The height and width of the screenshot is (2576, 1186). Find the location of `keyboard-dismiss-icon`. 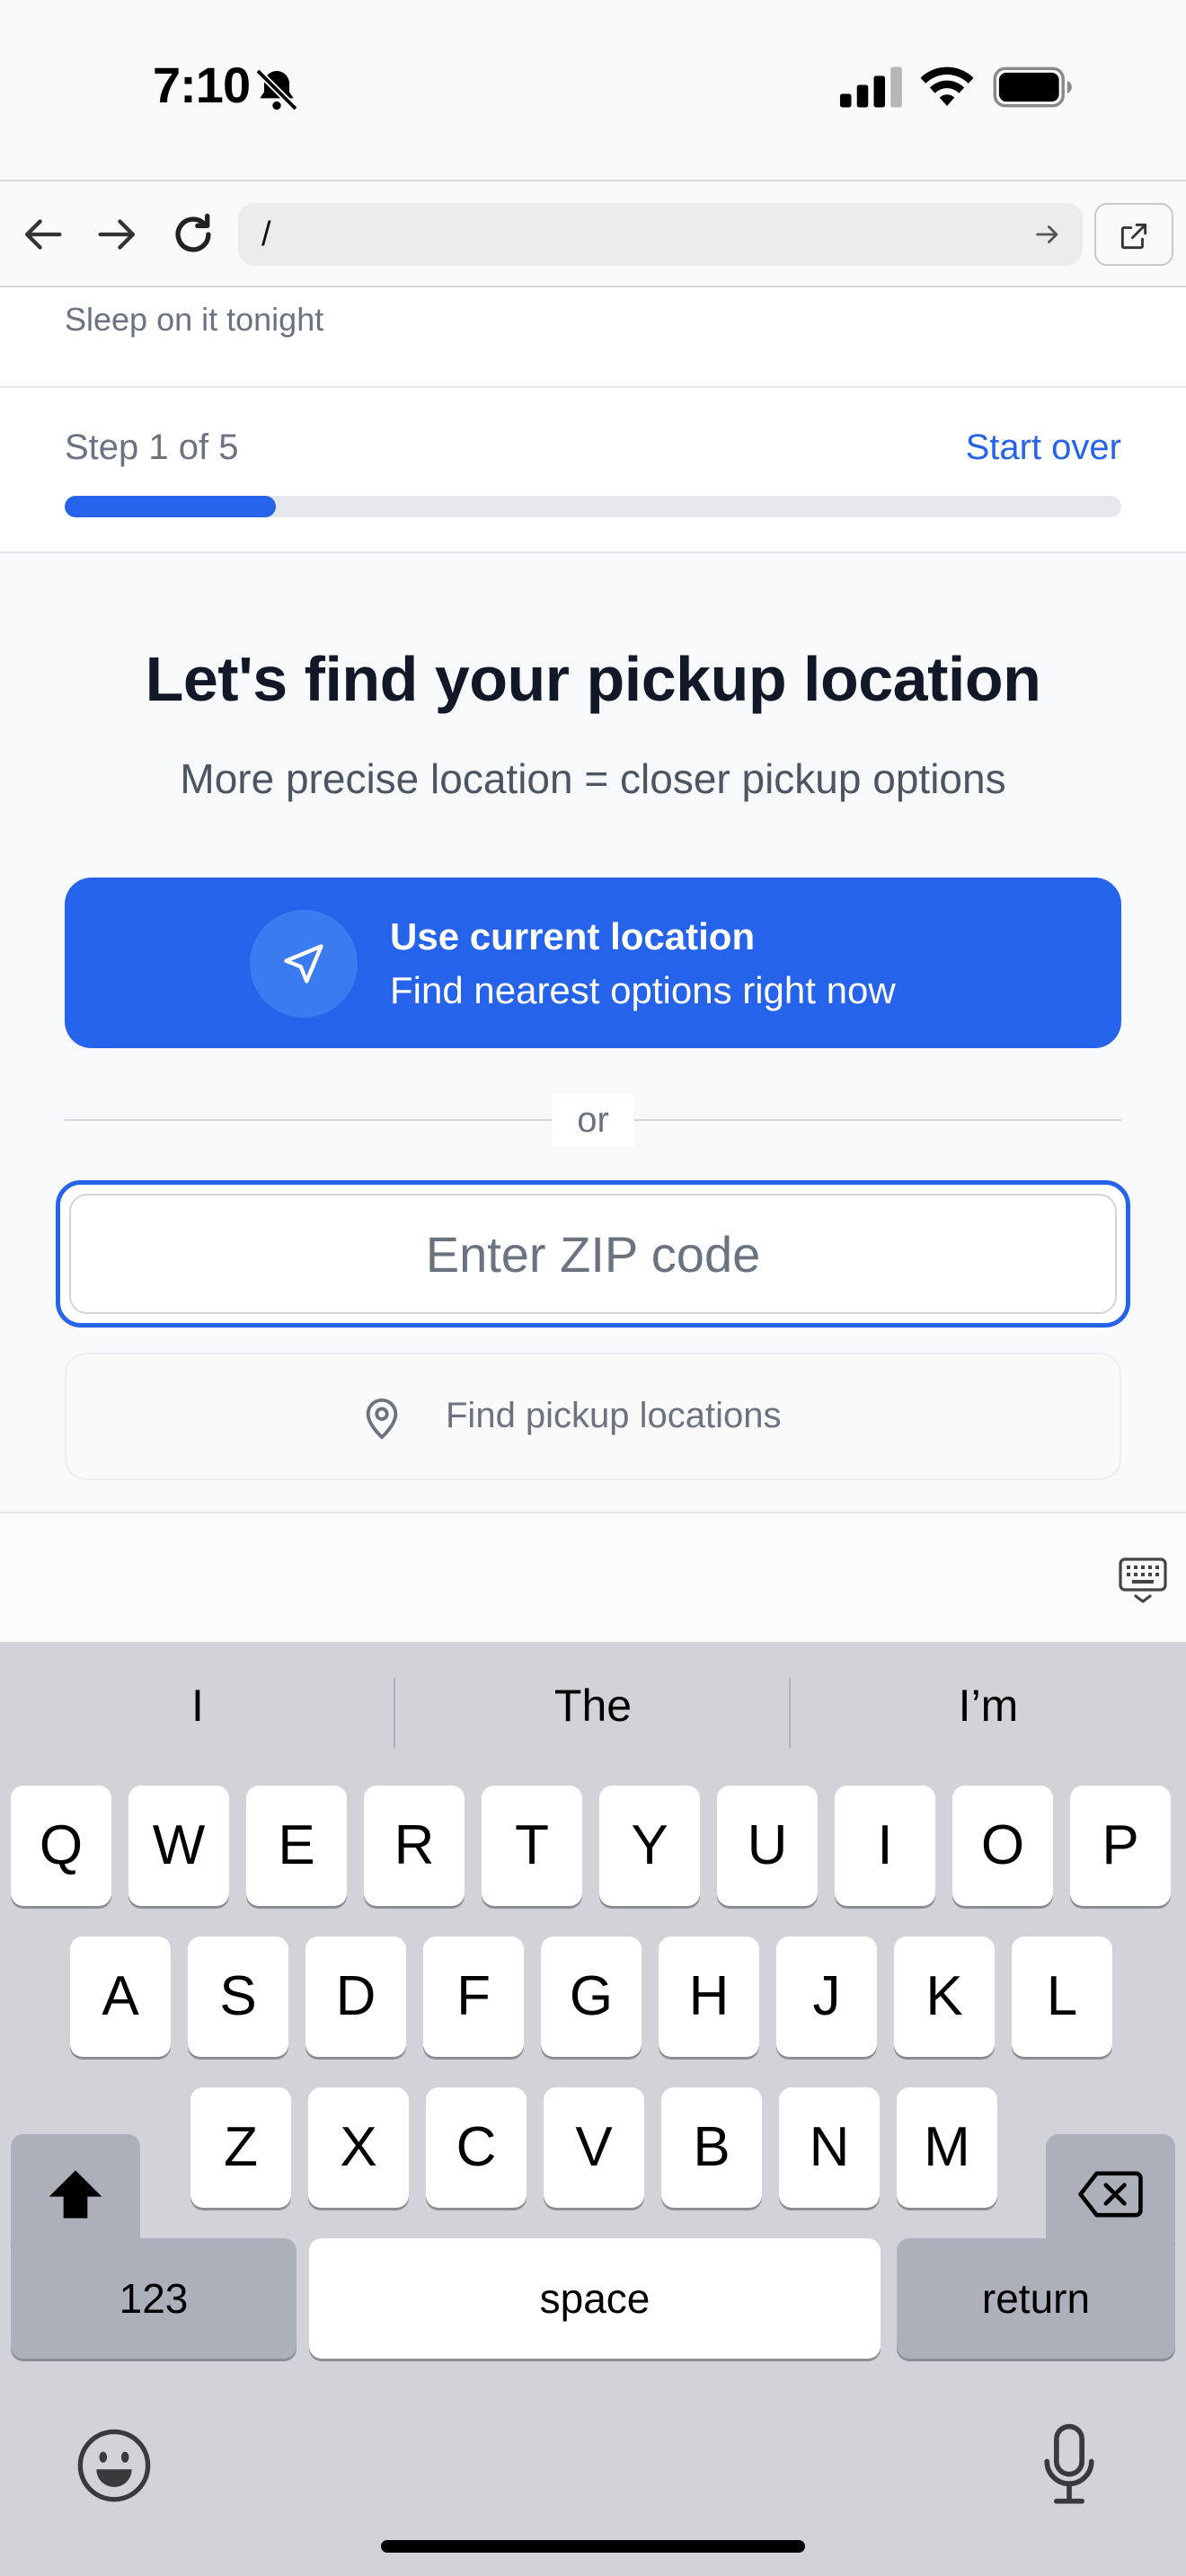

keyboard-dismiss-icon is located at coordinates (1143, 1582).